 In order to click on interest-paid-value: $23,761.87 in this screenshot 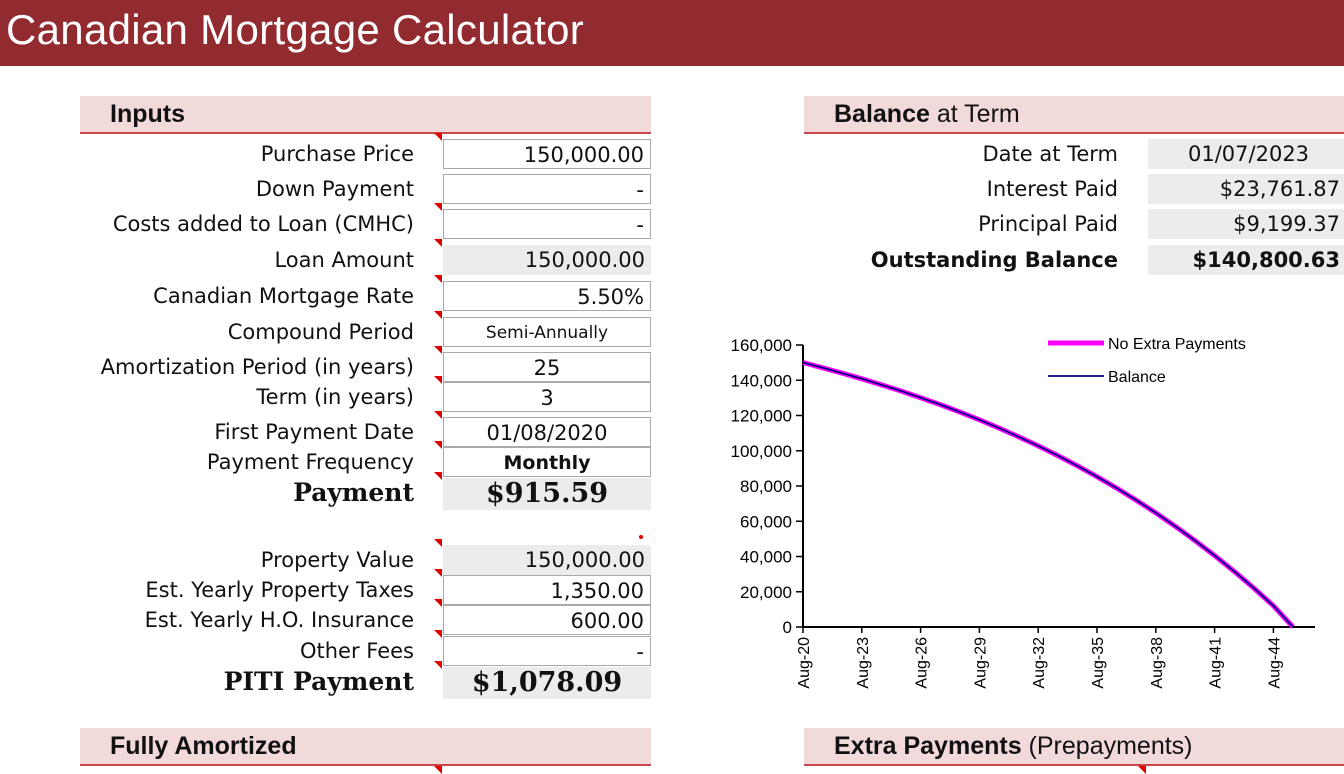, I will do `click(1246, 189)`.